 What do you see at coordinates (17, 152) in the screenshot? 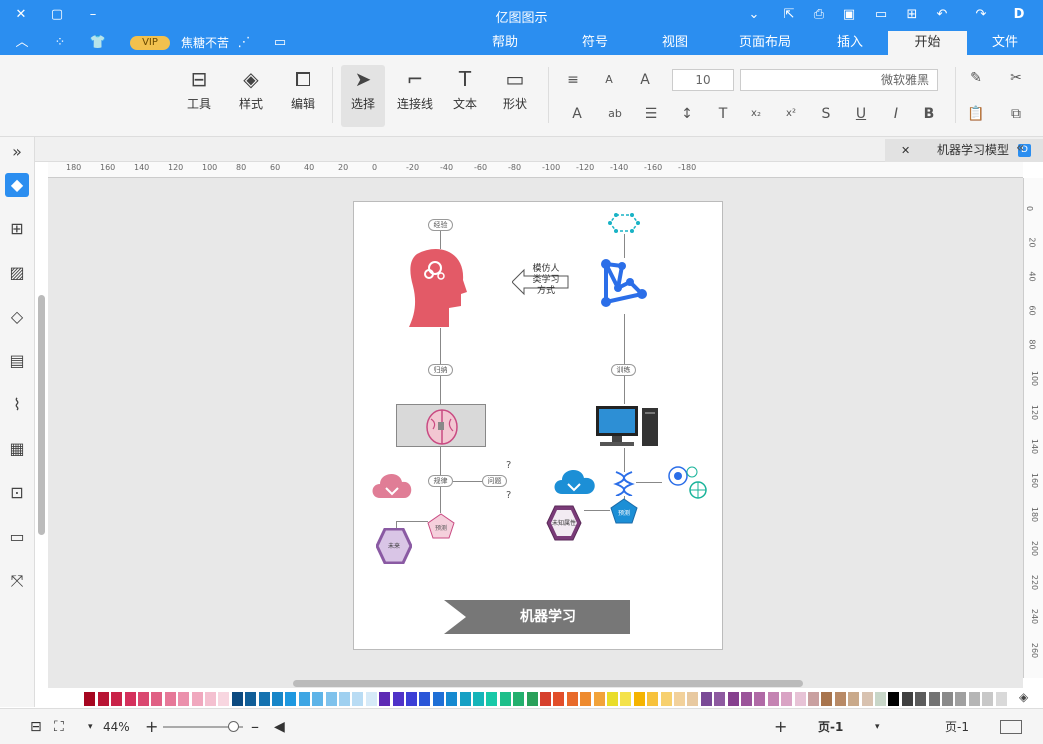
I see `collapse-sidebar-icon: »` at bounding box center [17, 152].